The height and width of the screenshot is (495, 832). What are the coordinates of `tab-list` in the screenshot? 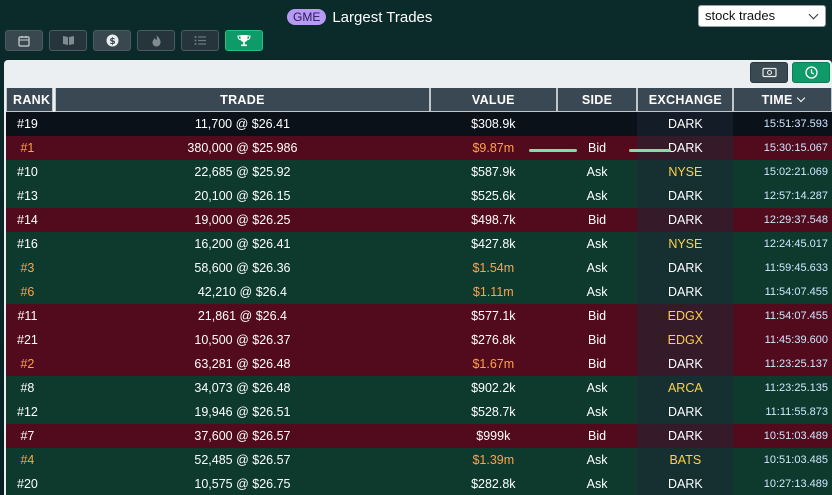 It's located at (200, 40).